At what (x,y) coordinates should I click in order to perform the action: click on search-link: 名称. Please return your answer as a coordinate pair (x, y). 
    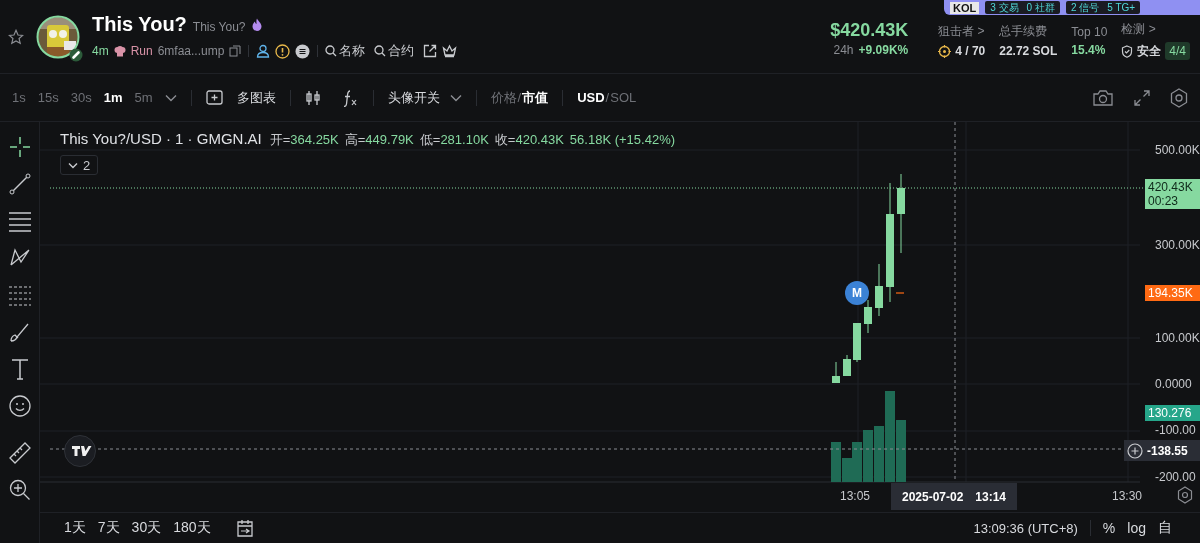
    Looking at the image, I should click on (345, 51).